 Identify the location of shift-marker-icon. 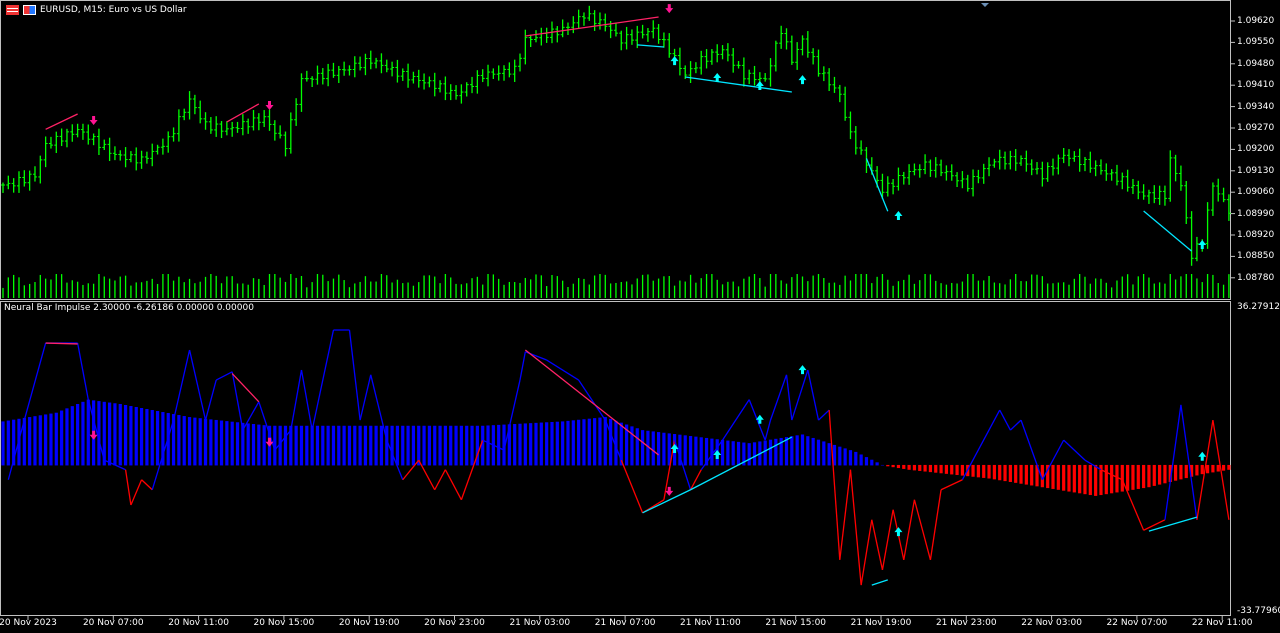
(985, 5).